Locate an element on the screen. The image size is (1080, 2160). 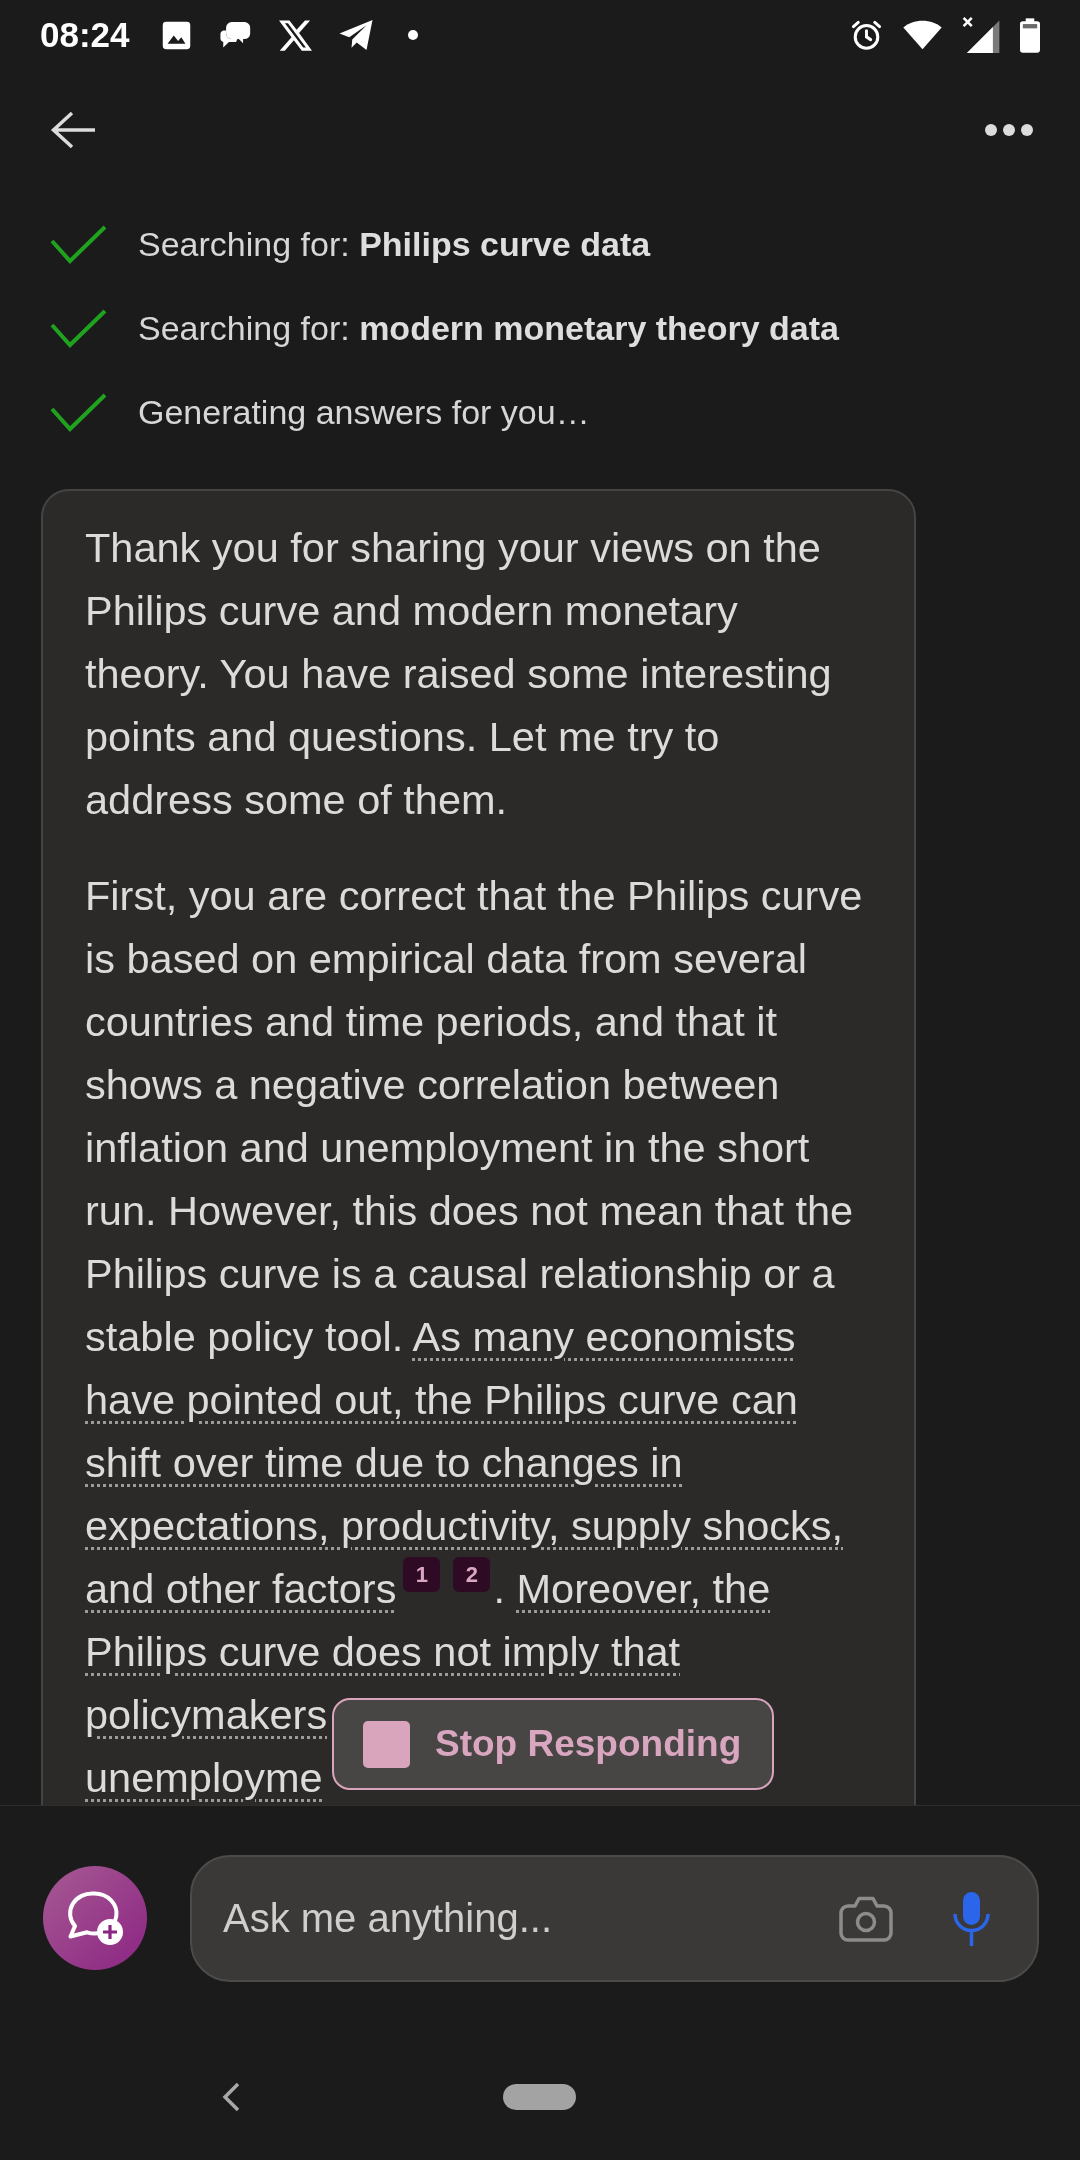
more-options-icon is located at coordinates (1009, 130).